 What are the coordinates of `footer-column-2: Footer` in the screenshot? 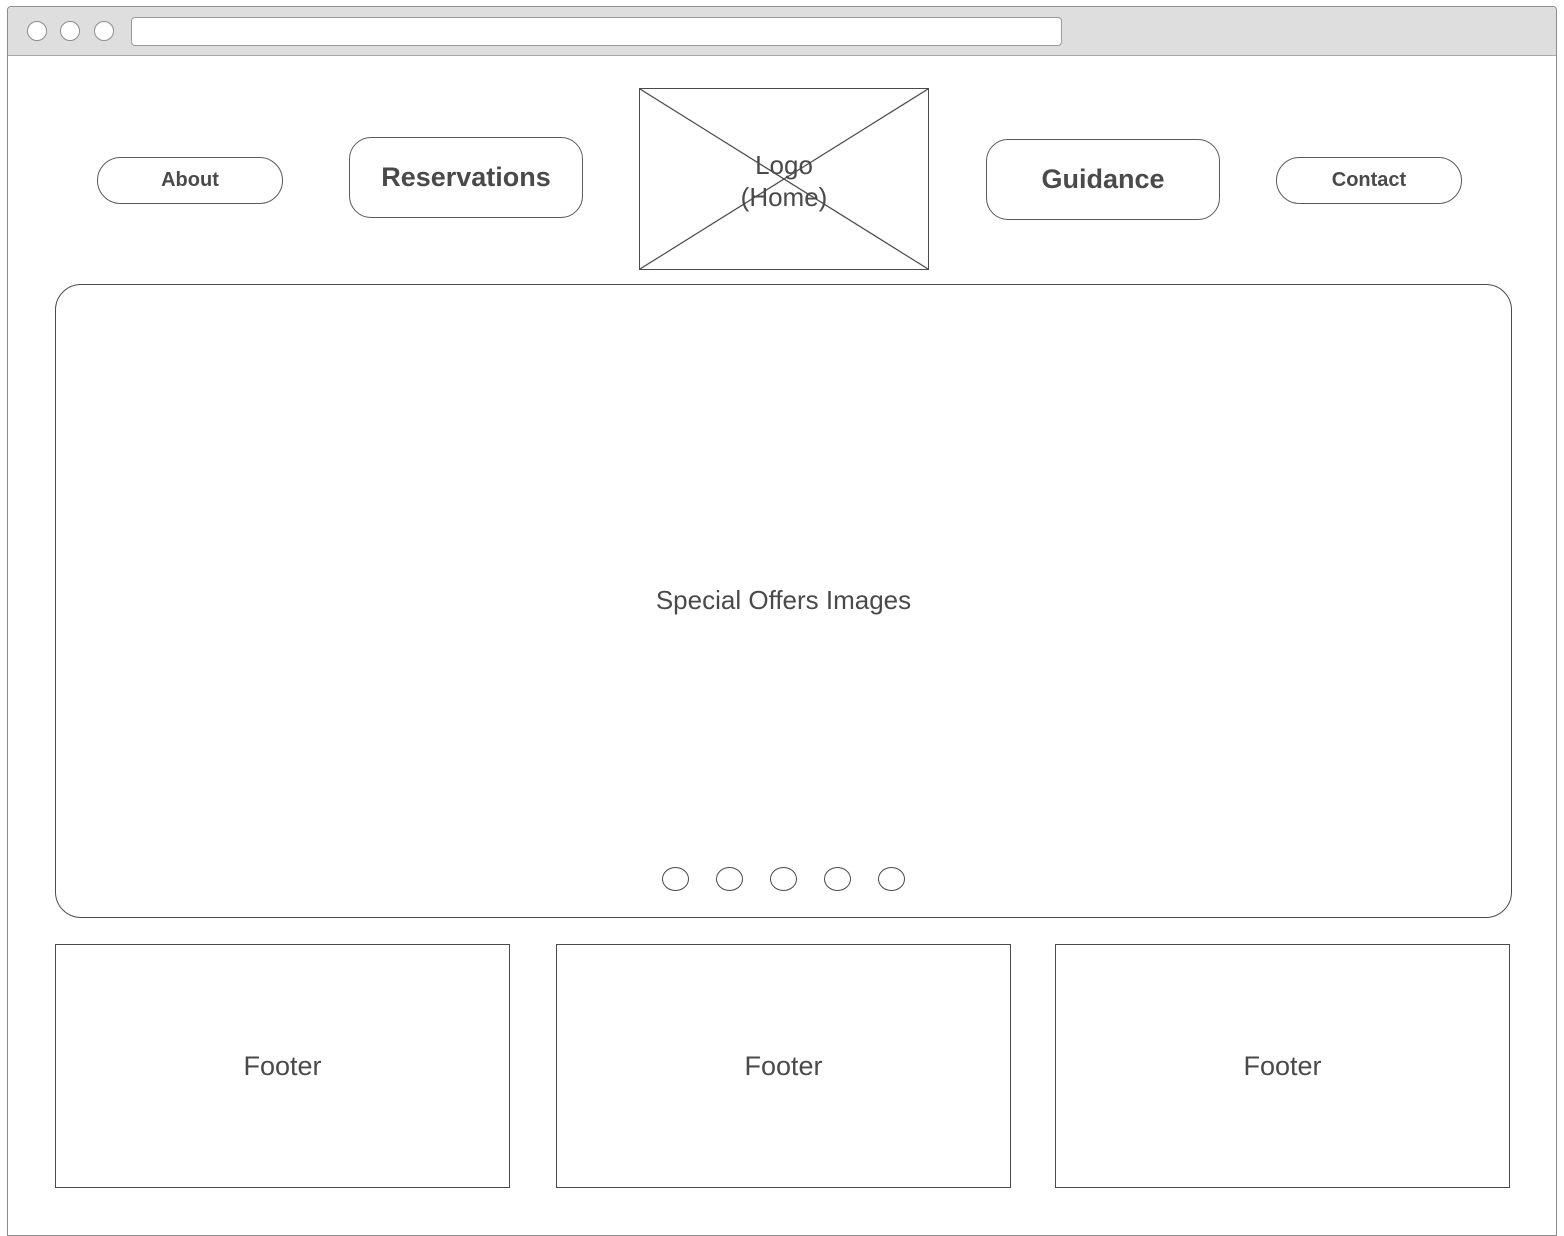 It's located at (783, 1066).